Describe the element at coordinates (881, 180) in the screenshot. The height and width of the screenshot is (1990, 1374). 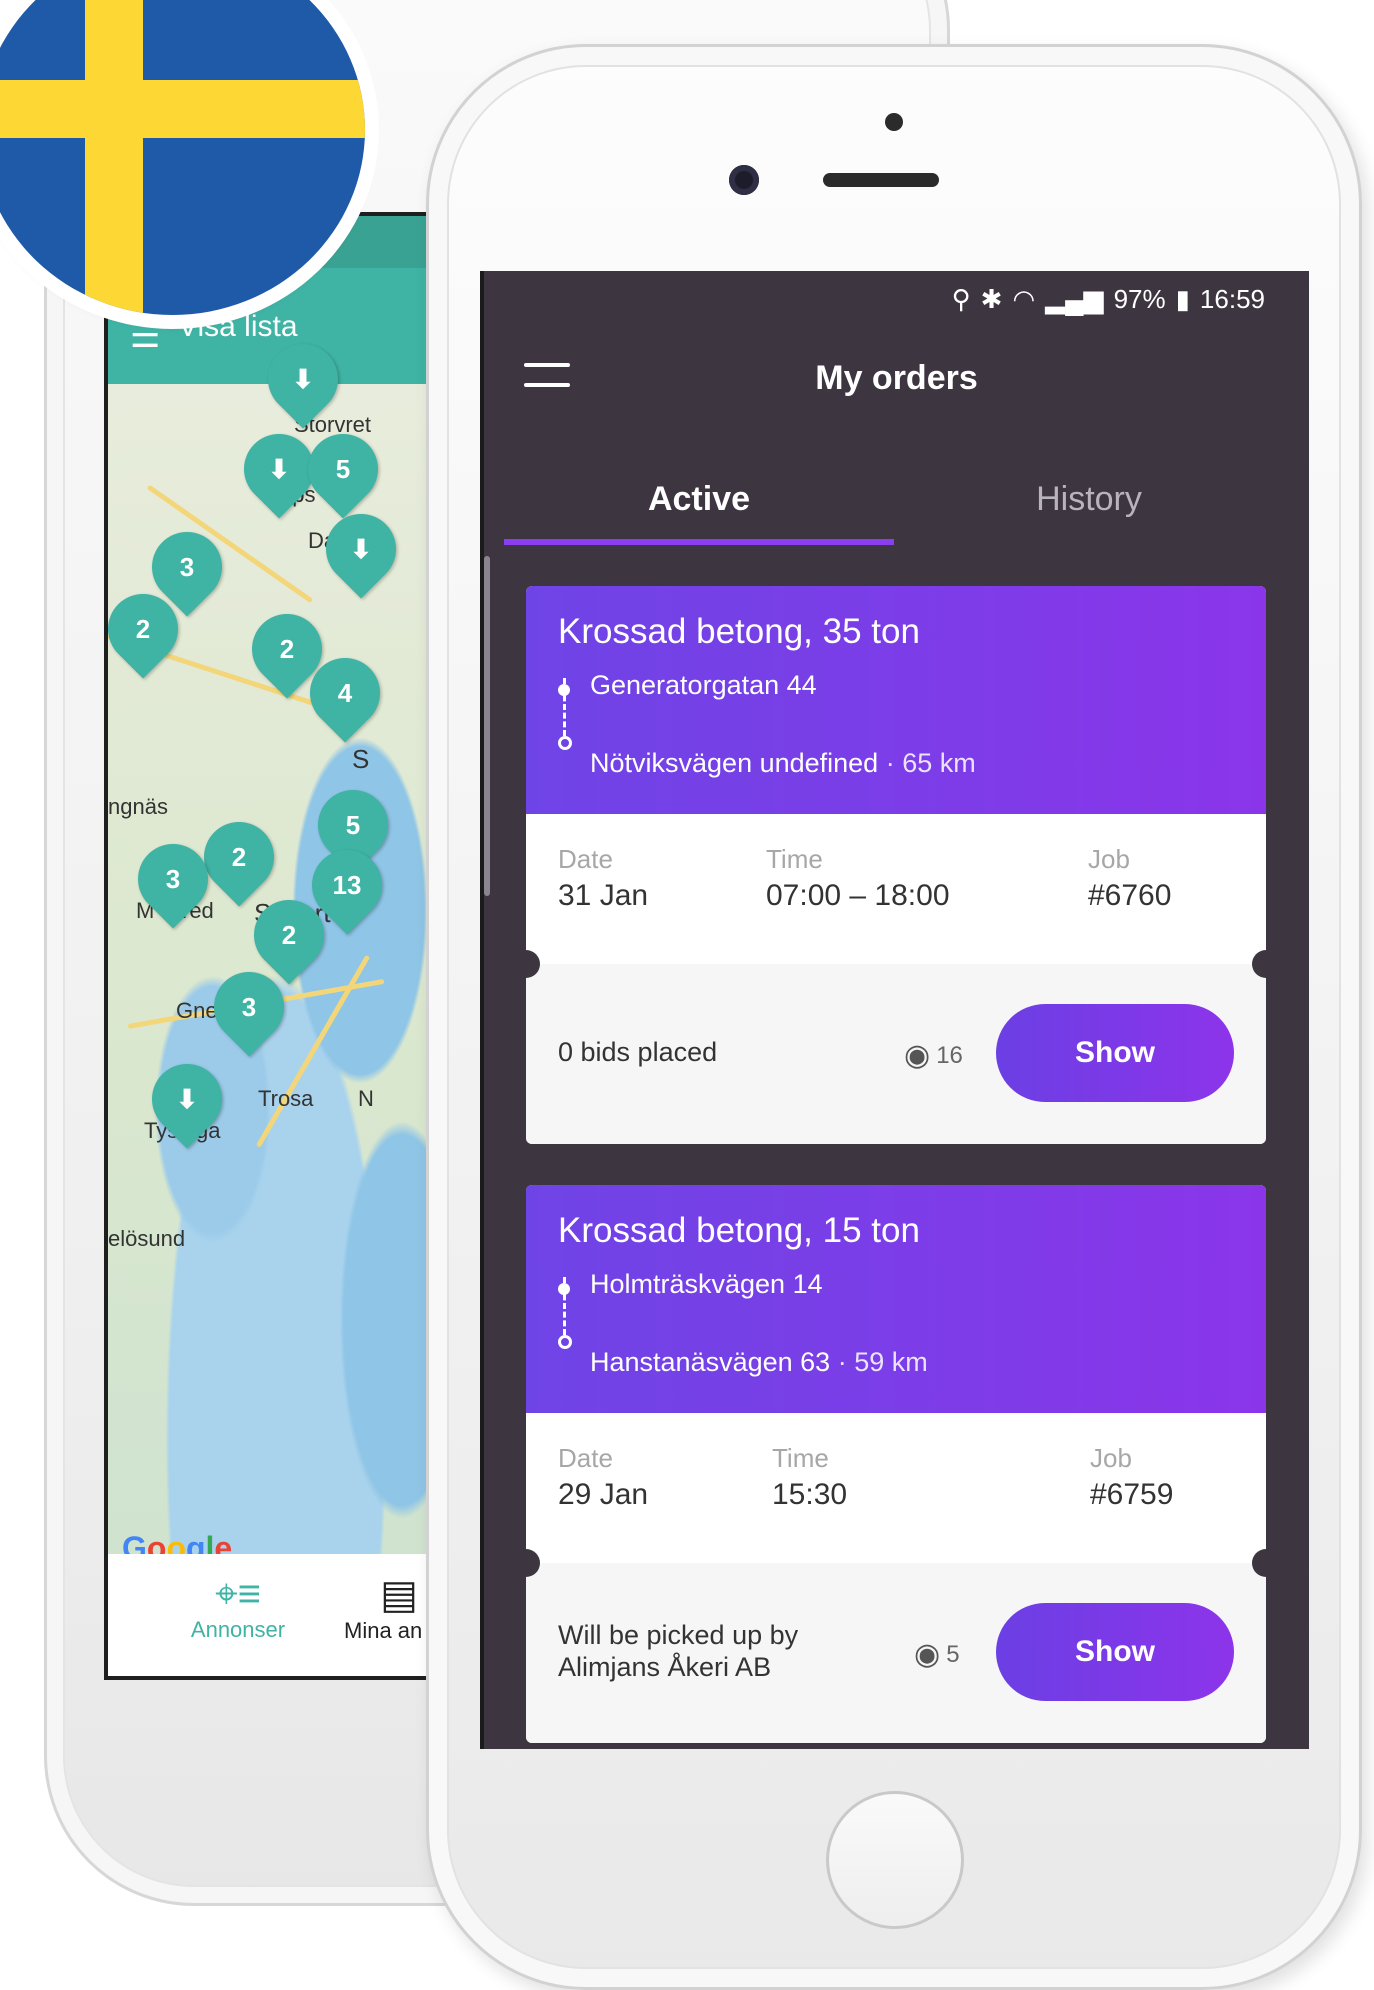
I see `earpiece-speaker` at that location.